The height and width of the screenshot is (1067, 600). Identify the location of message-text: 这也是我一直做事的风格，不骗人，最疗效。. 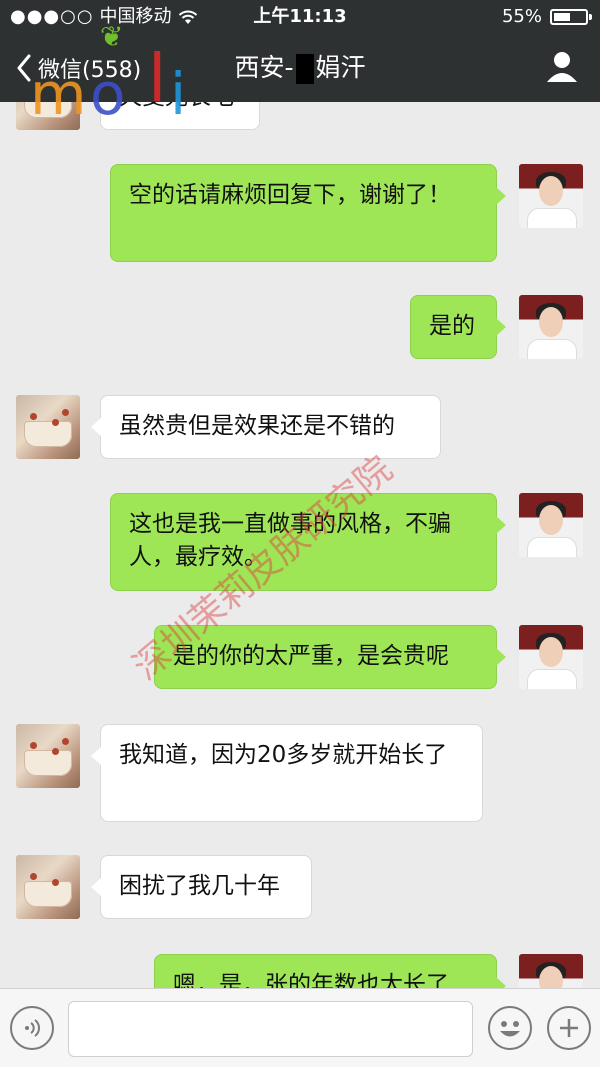
(290, 540).